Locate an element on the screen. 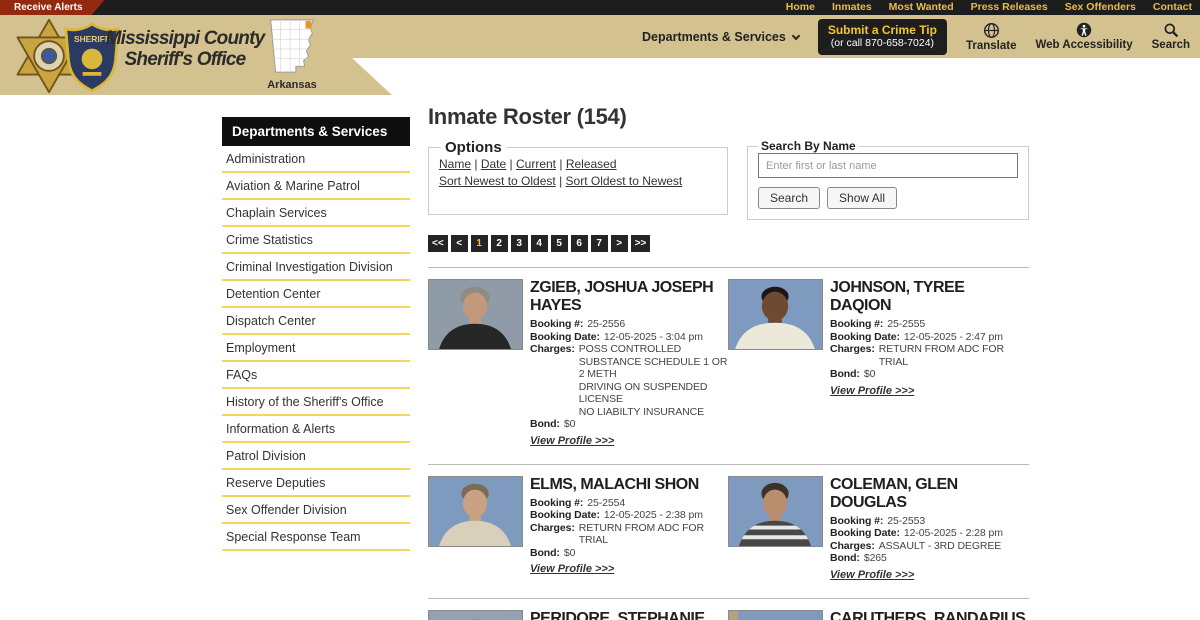 The image size is (1200, 620). agency-name: Mississippi County Sheriff's Office is located at coordinates (185, 49).